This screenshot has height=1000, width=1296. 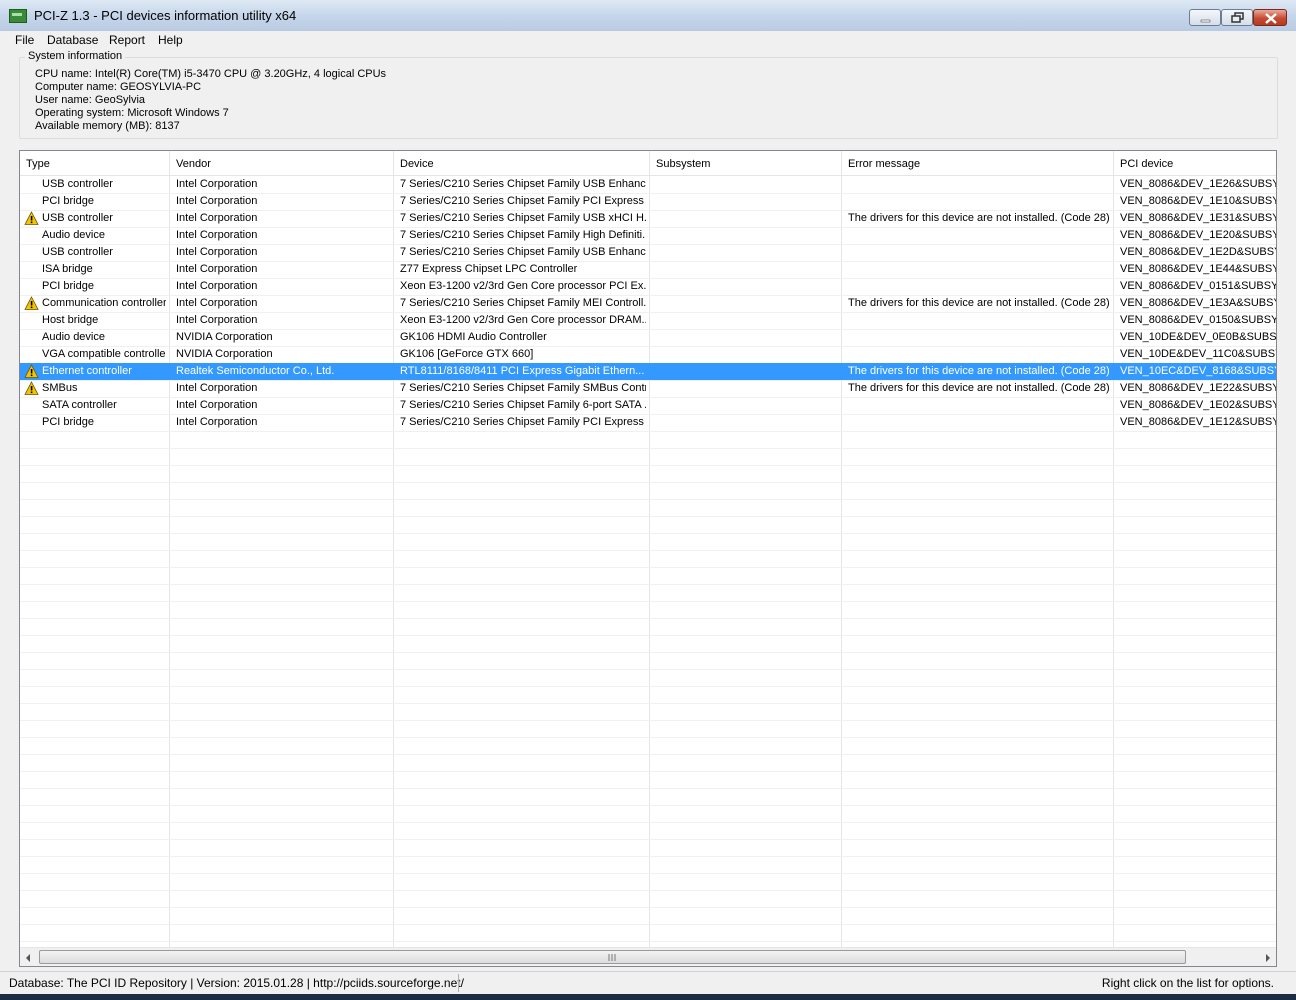 What do you see at coordinates (417, 164) in the screenshot?
I see `column-header-device: Device` at bounding box center [417, 164].